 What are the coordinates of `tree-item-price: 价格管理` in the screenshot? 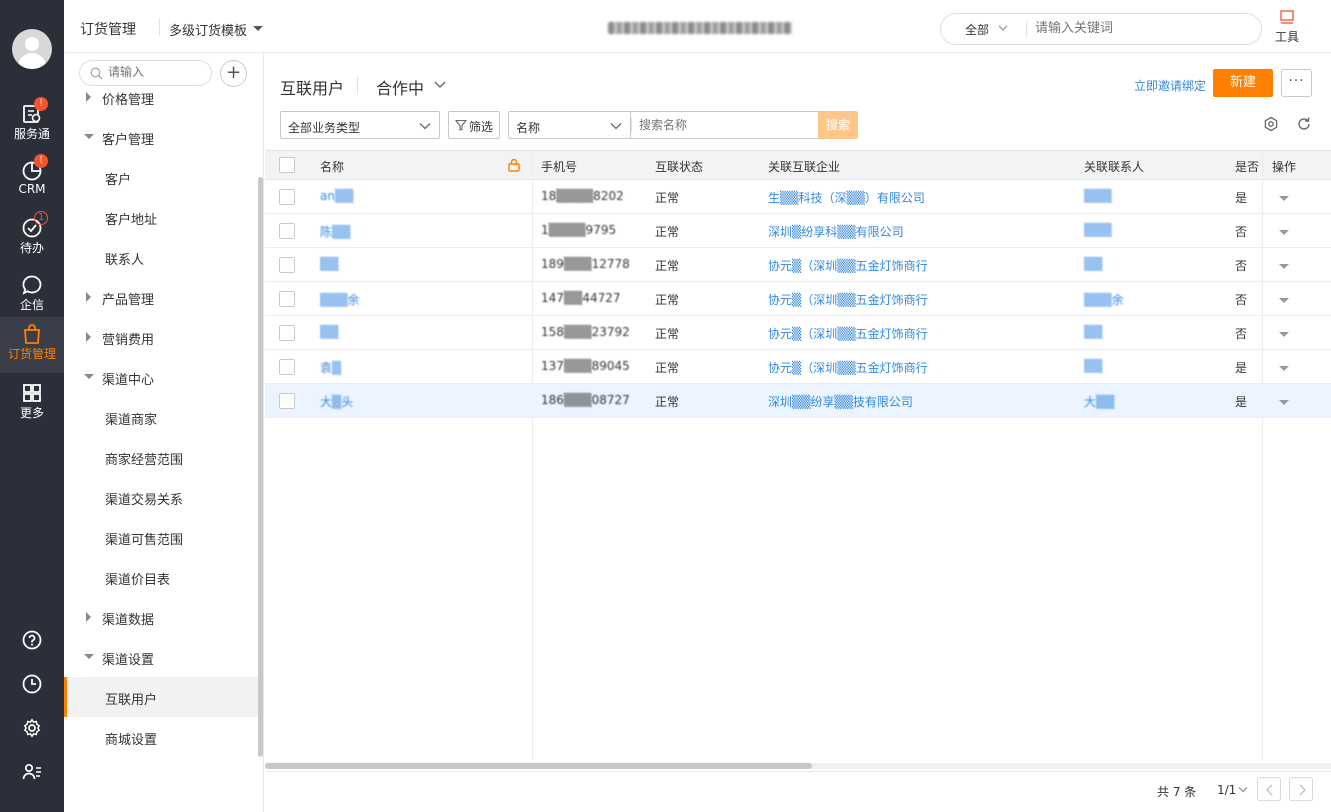 It's located at (161, 97).